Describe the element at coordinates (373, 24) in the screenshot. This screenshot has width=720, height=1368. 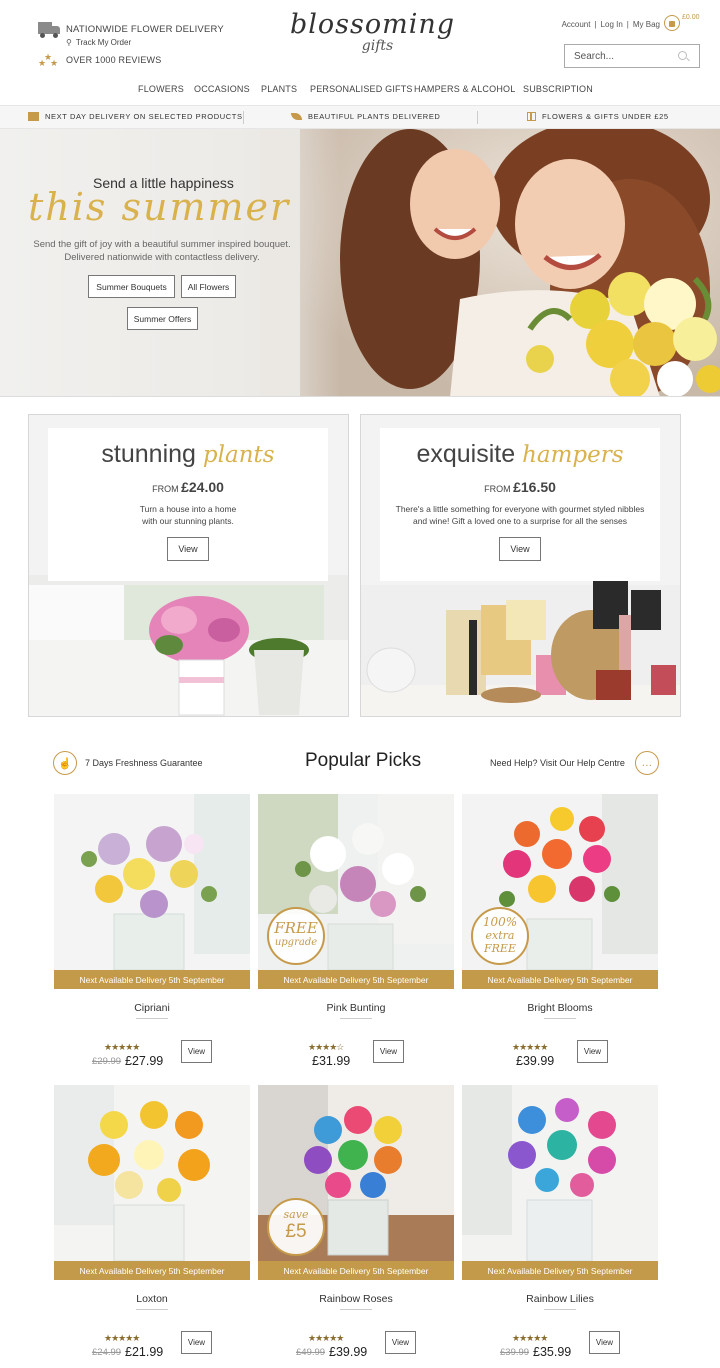
I see `logo-wordmark: blossoming` at that location.